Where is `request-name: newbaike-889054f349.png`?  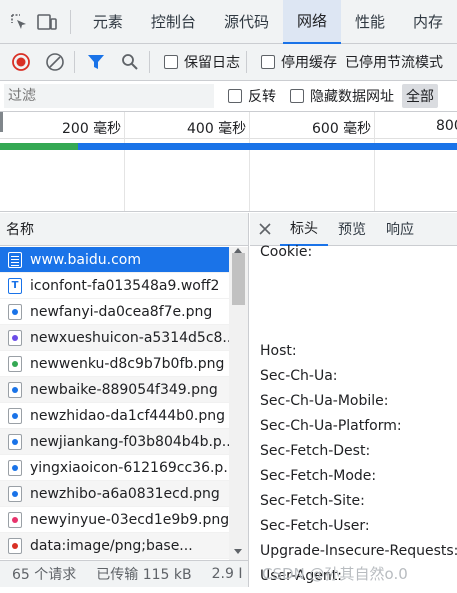 request-name: newbaike-889054f349.png is located at coordinates (124, 389).